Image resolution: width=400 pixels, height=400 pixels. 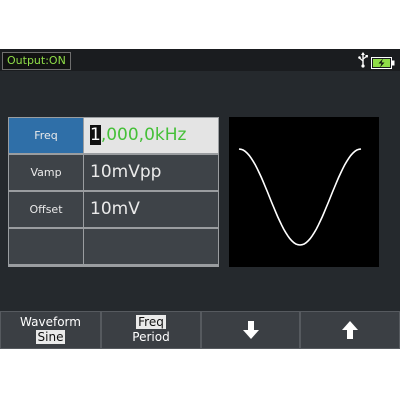 I want to click on param-label-empty, so click(x=46, y=246).